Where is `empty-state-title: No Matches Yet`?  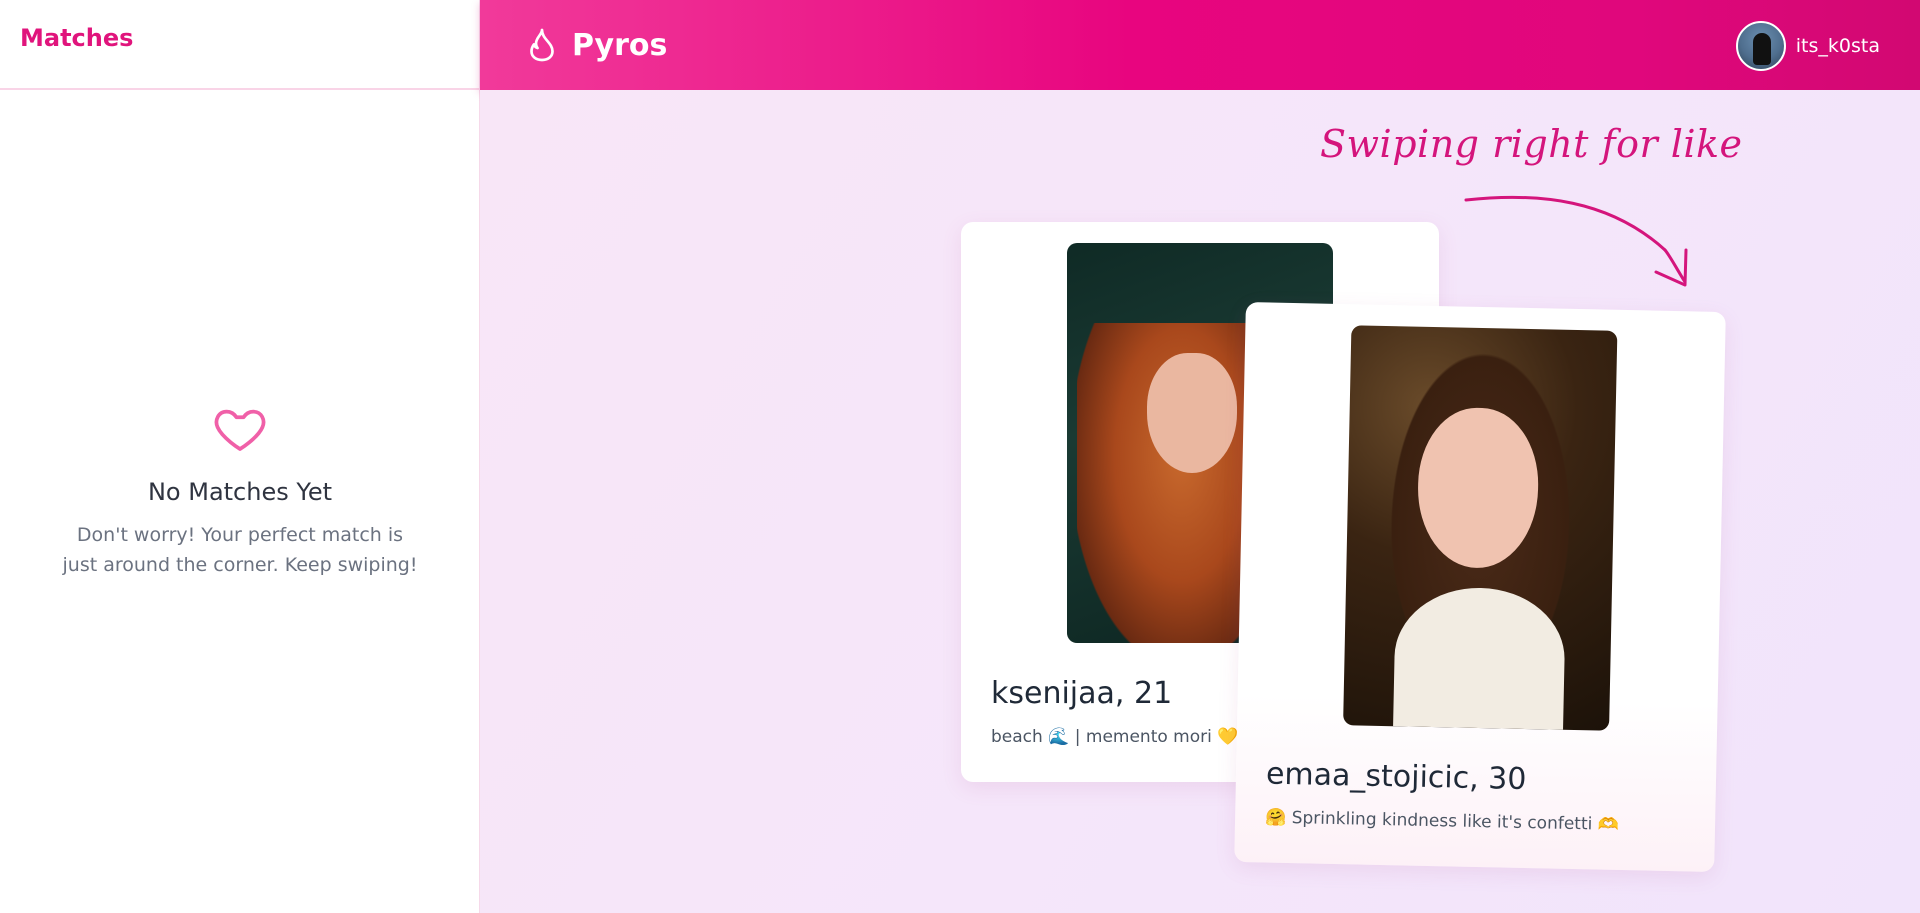 empty-state-title: No Matches Yet is located at coordinates (240, 492).